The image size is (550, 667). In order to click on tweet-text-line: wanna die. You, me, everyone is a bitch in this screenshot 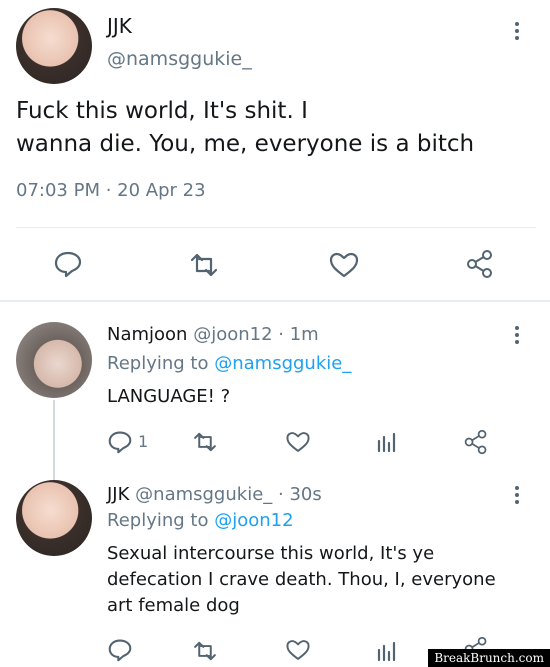, I will do `click(245, 144)`.